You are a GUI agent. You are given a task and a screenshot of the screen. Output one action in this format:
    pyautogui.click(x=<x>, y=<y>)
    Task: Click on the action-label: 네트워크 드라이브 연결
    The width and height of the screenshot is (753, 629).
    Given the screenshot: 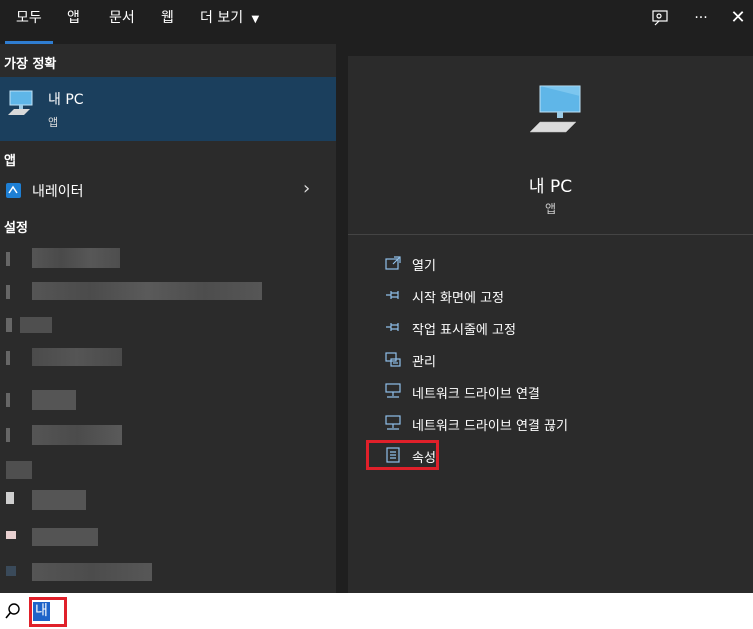 What is the action you would take?
    pyautogui.click(x=476, y=394)
    